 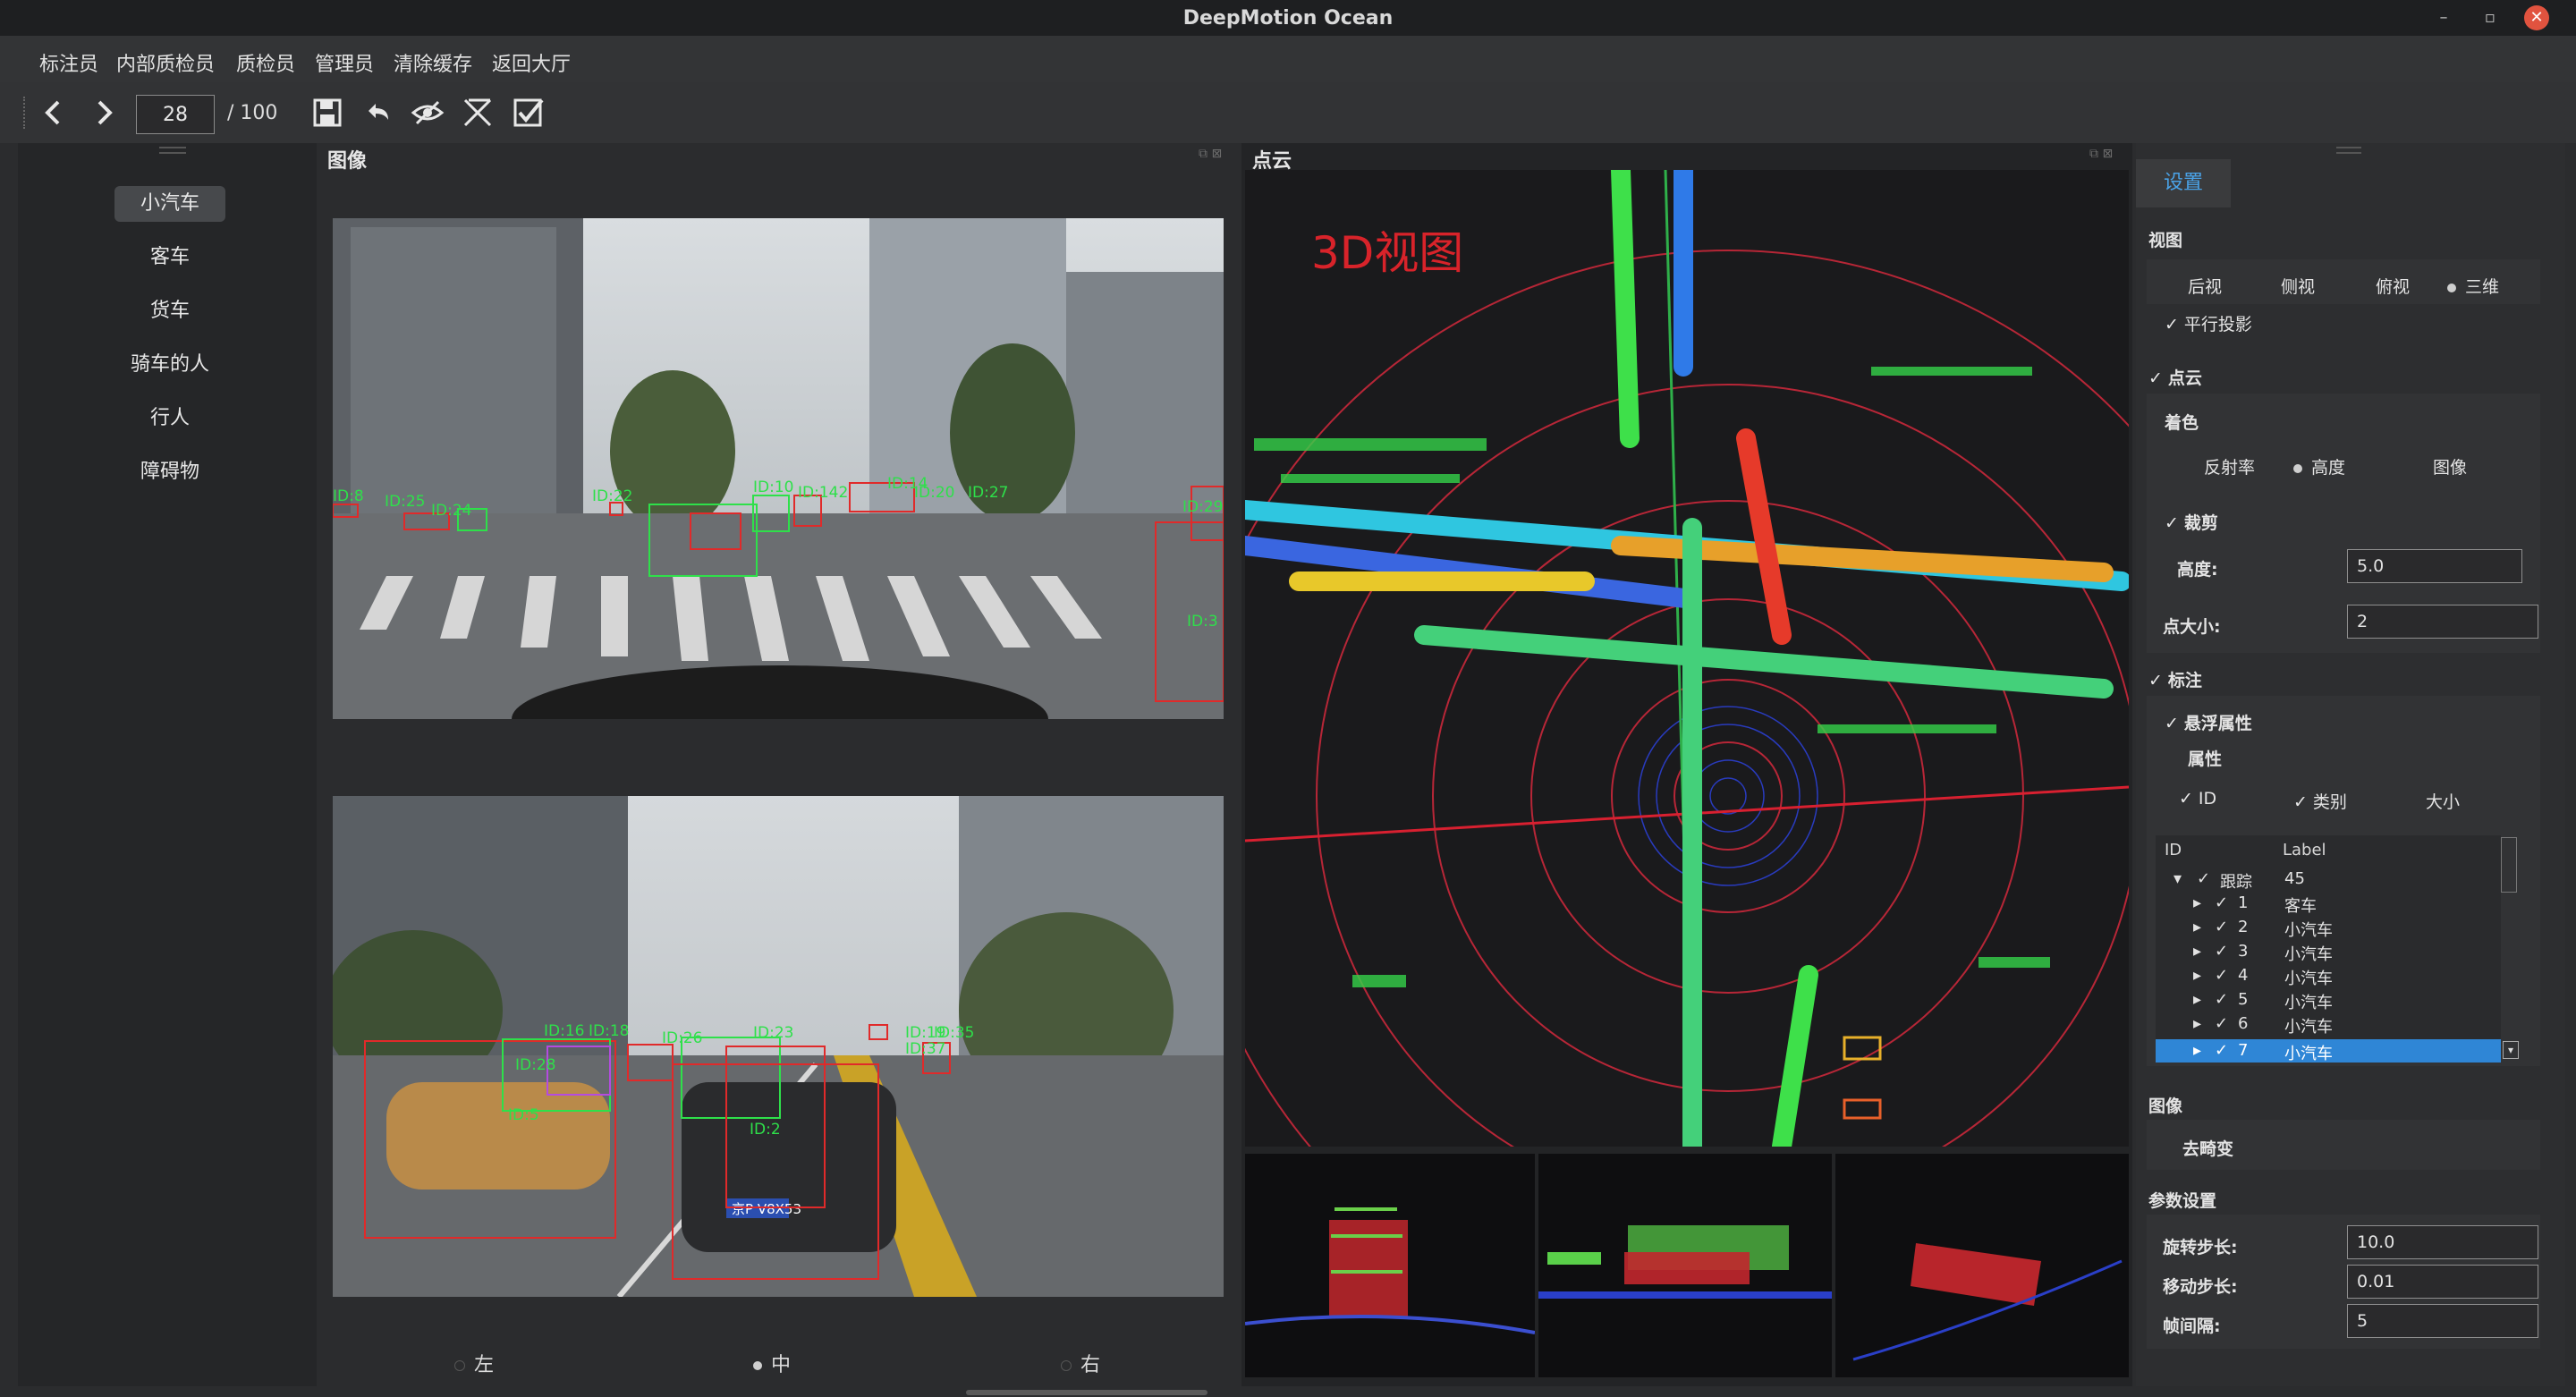 What do you see at coordinates (2178, 879) in the screenshot?
I see `collapse-icon: ▾` at bounding box center [2178, 879].